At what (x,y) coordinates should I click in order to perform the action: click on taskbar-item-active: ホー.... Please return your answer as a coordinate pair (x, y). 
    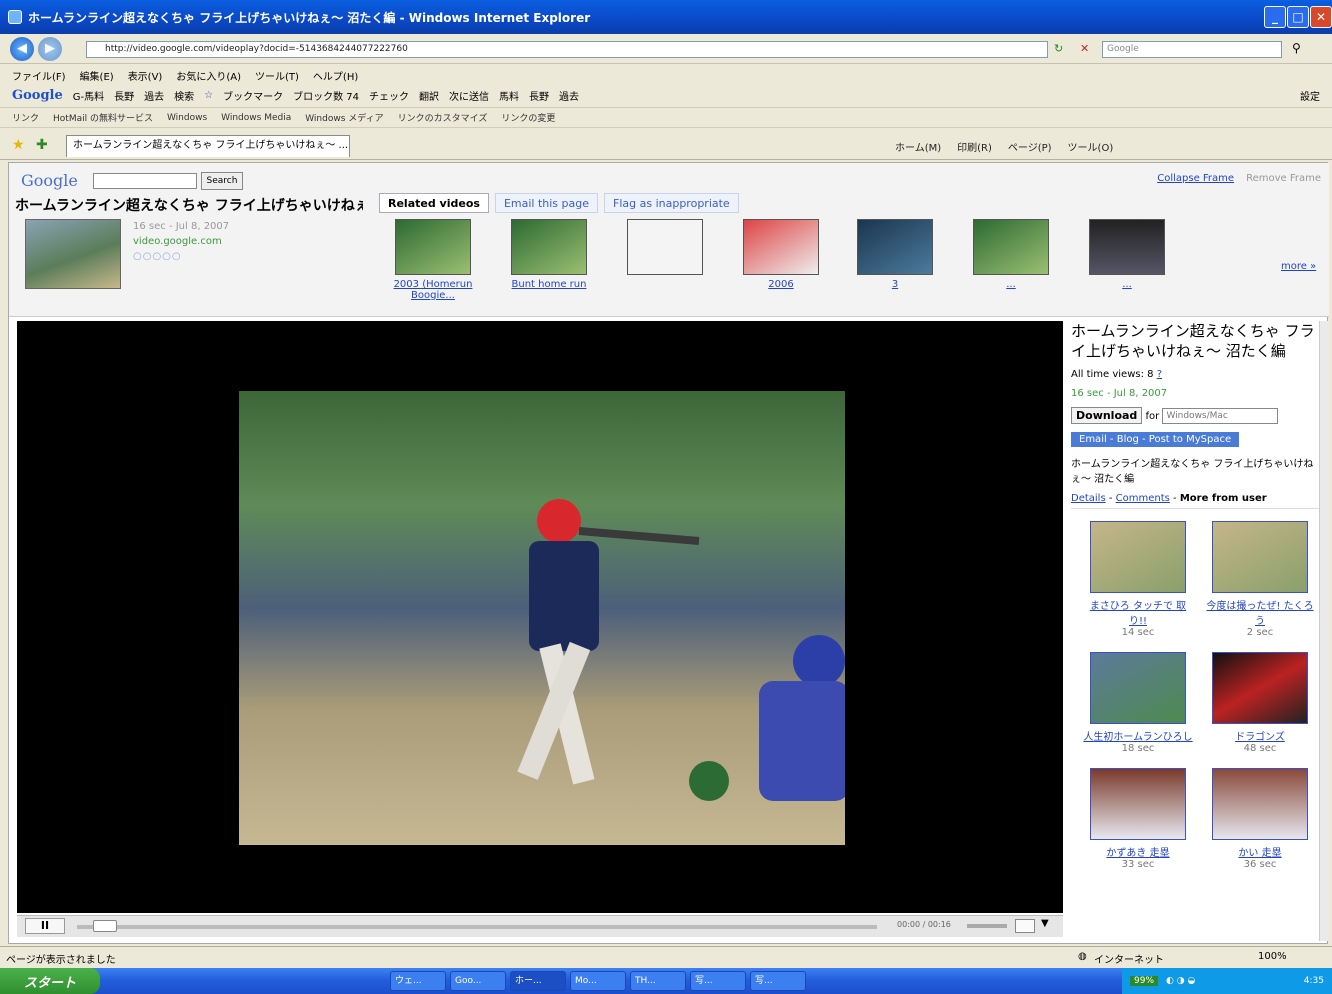
    Looking at the image, I should click on (538, 981).